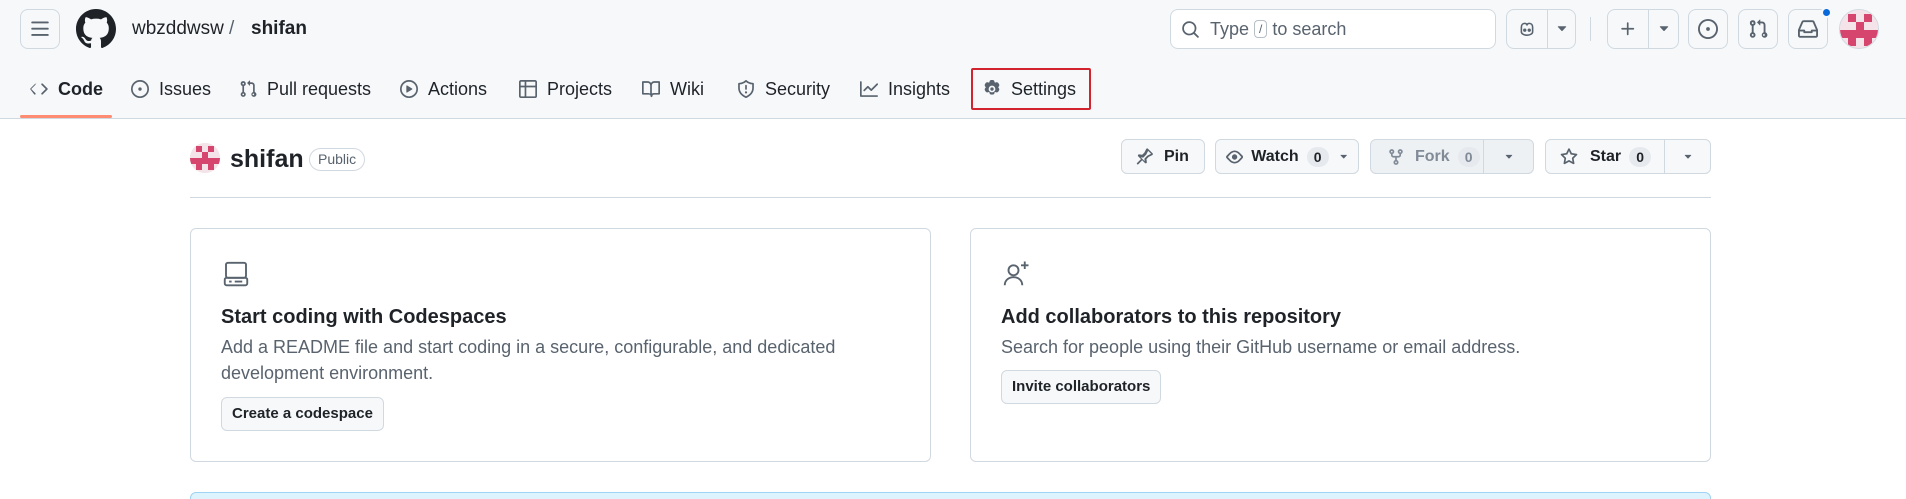 This screenshot has height=499, width=1906. What do you see at coordinates (80, 88) in the screenshot?
I see `tab-code-label: Code` at bounding box center [80, 88].